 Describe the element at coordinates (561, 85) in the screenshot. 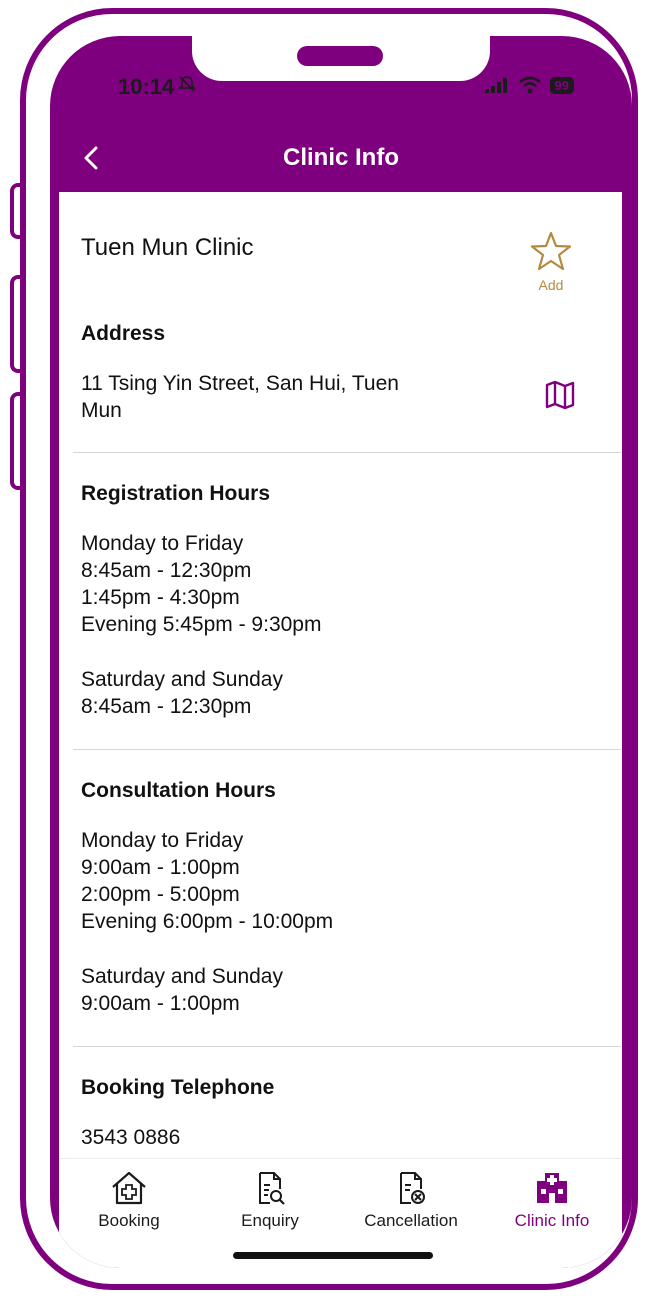

I see `battery-icon: 99` at that location.